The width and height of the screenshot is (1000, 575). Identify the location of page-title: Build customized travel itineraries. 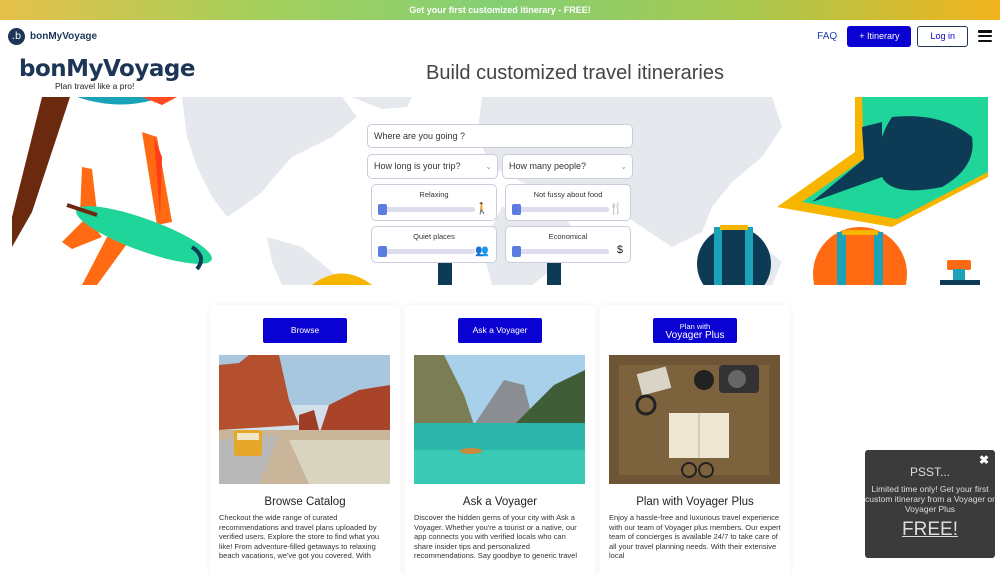
(575, 73).